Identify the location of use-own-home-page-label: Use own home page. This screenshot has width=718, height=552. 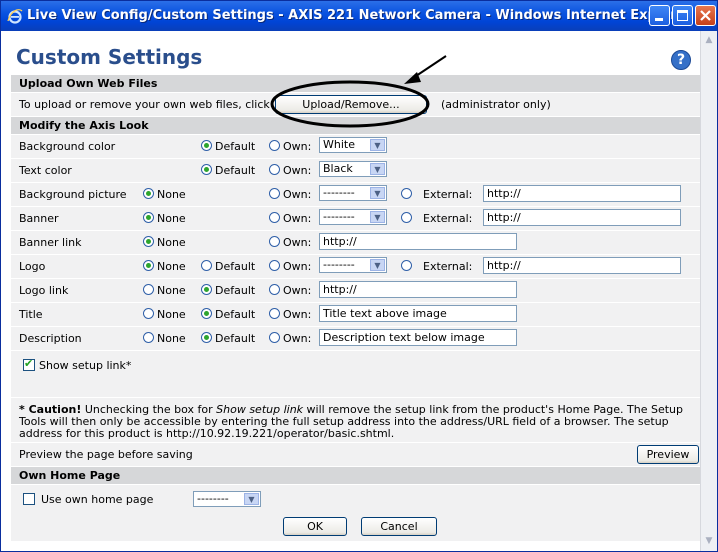
(97, 499).